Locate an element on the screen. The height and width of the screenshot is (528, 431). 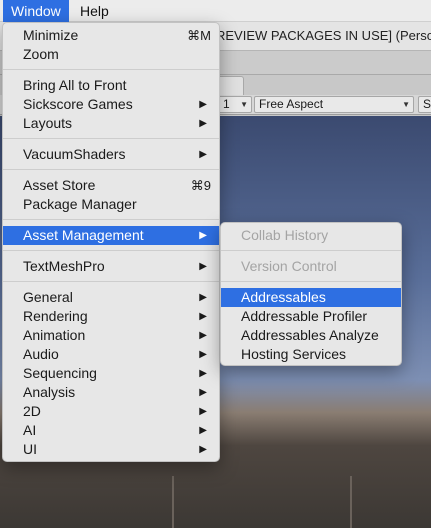
menu-item-version-control: Version Control is located at coordinates (311, 266).